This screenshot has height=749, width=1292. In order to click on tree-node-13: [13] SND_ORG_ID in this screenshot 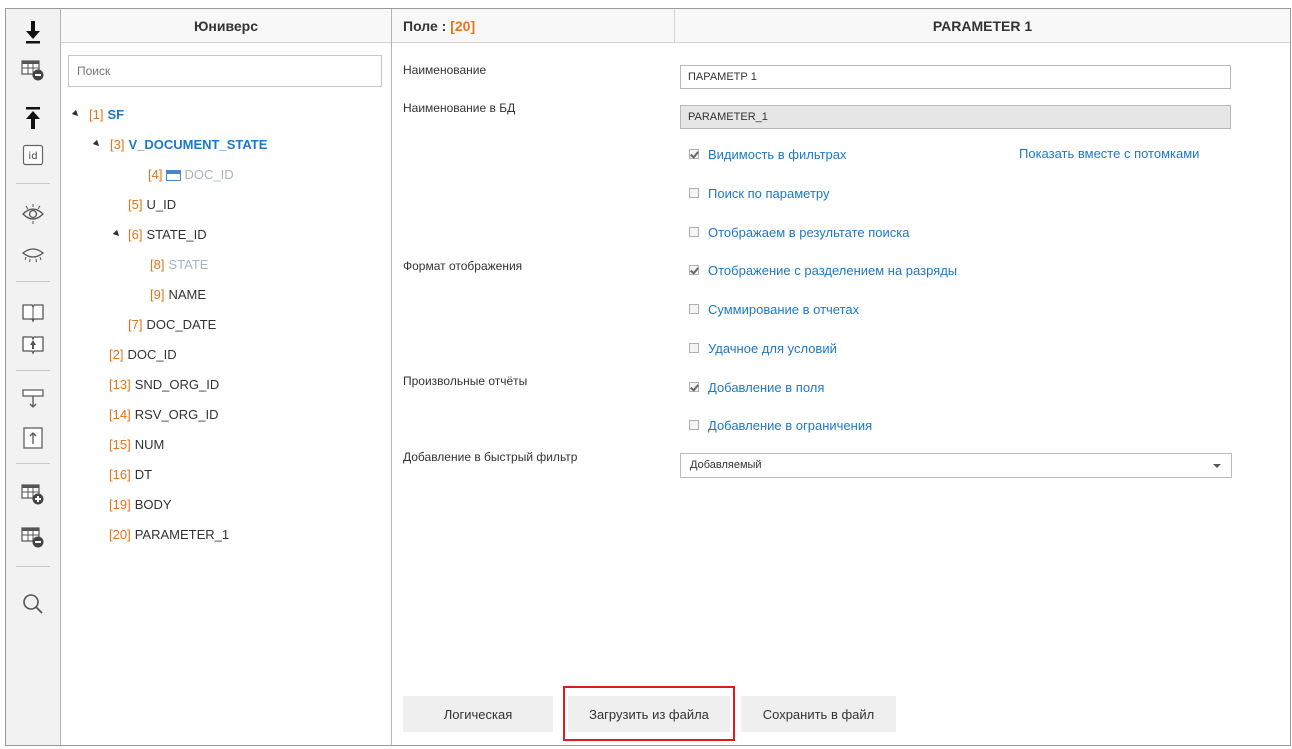, I will do `click(164, 385)`.